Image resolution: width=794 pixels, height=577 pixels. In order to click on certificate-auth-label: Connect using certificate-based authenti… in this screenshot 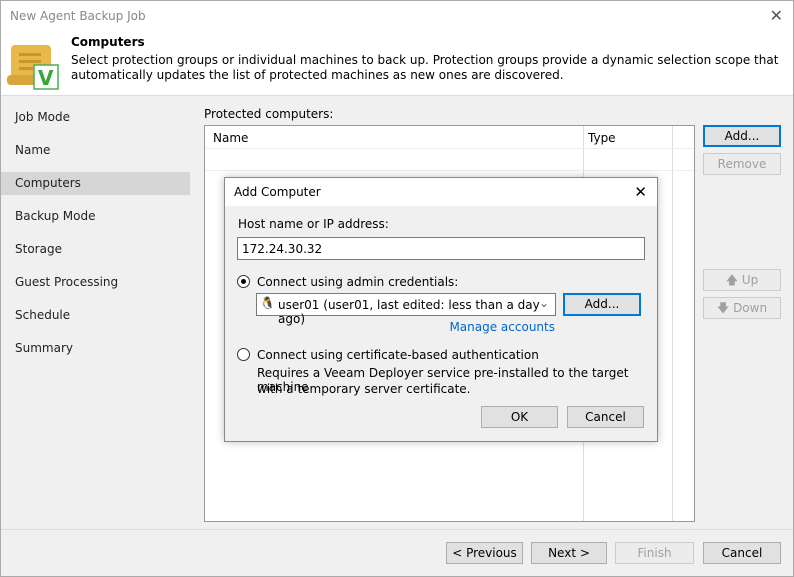, I will do `click(398, 355)`.